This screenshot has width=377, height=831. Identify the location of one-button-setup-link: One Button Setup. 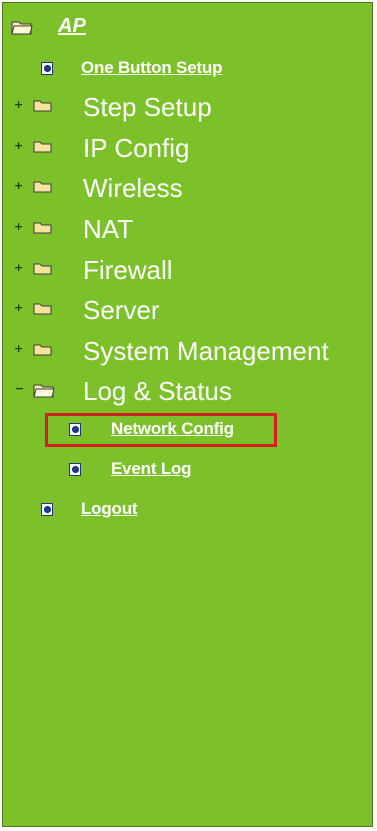
(151, 68).